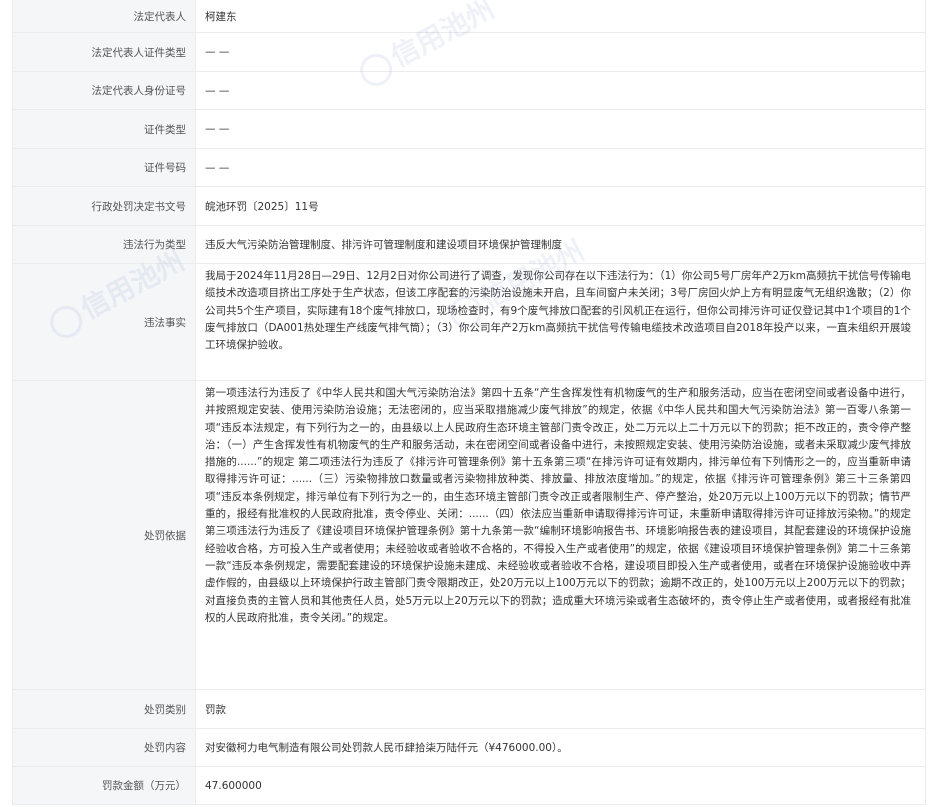 This screenshot has width=936, height=807. I want to click on field-label: 处罚依据, so click(104, 535).